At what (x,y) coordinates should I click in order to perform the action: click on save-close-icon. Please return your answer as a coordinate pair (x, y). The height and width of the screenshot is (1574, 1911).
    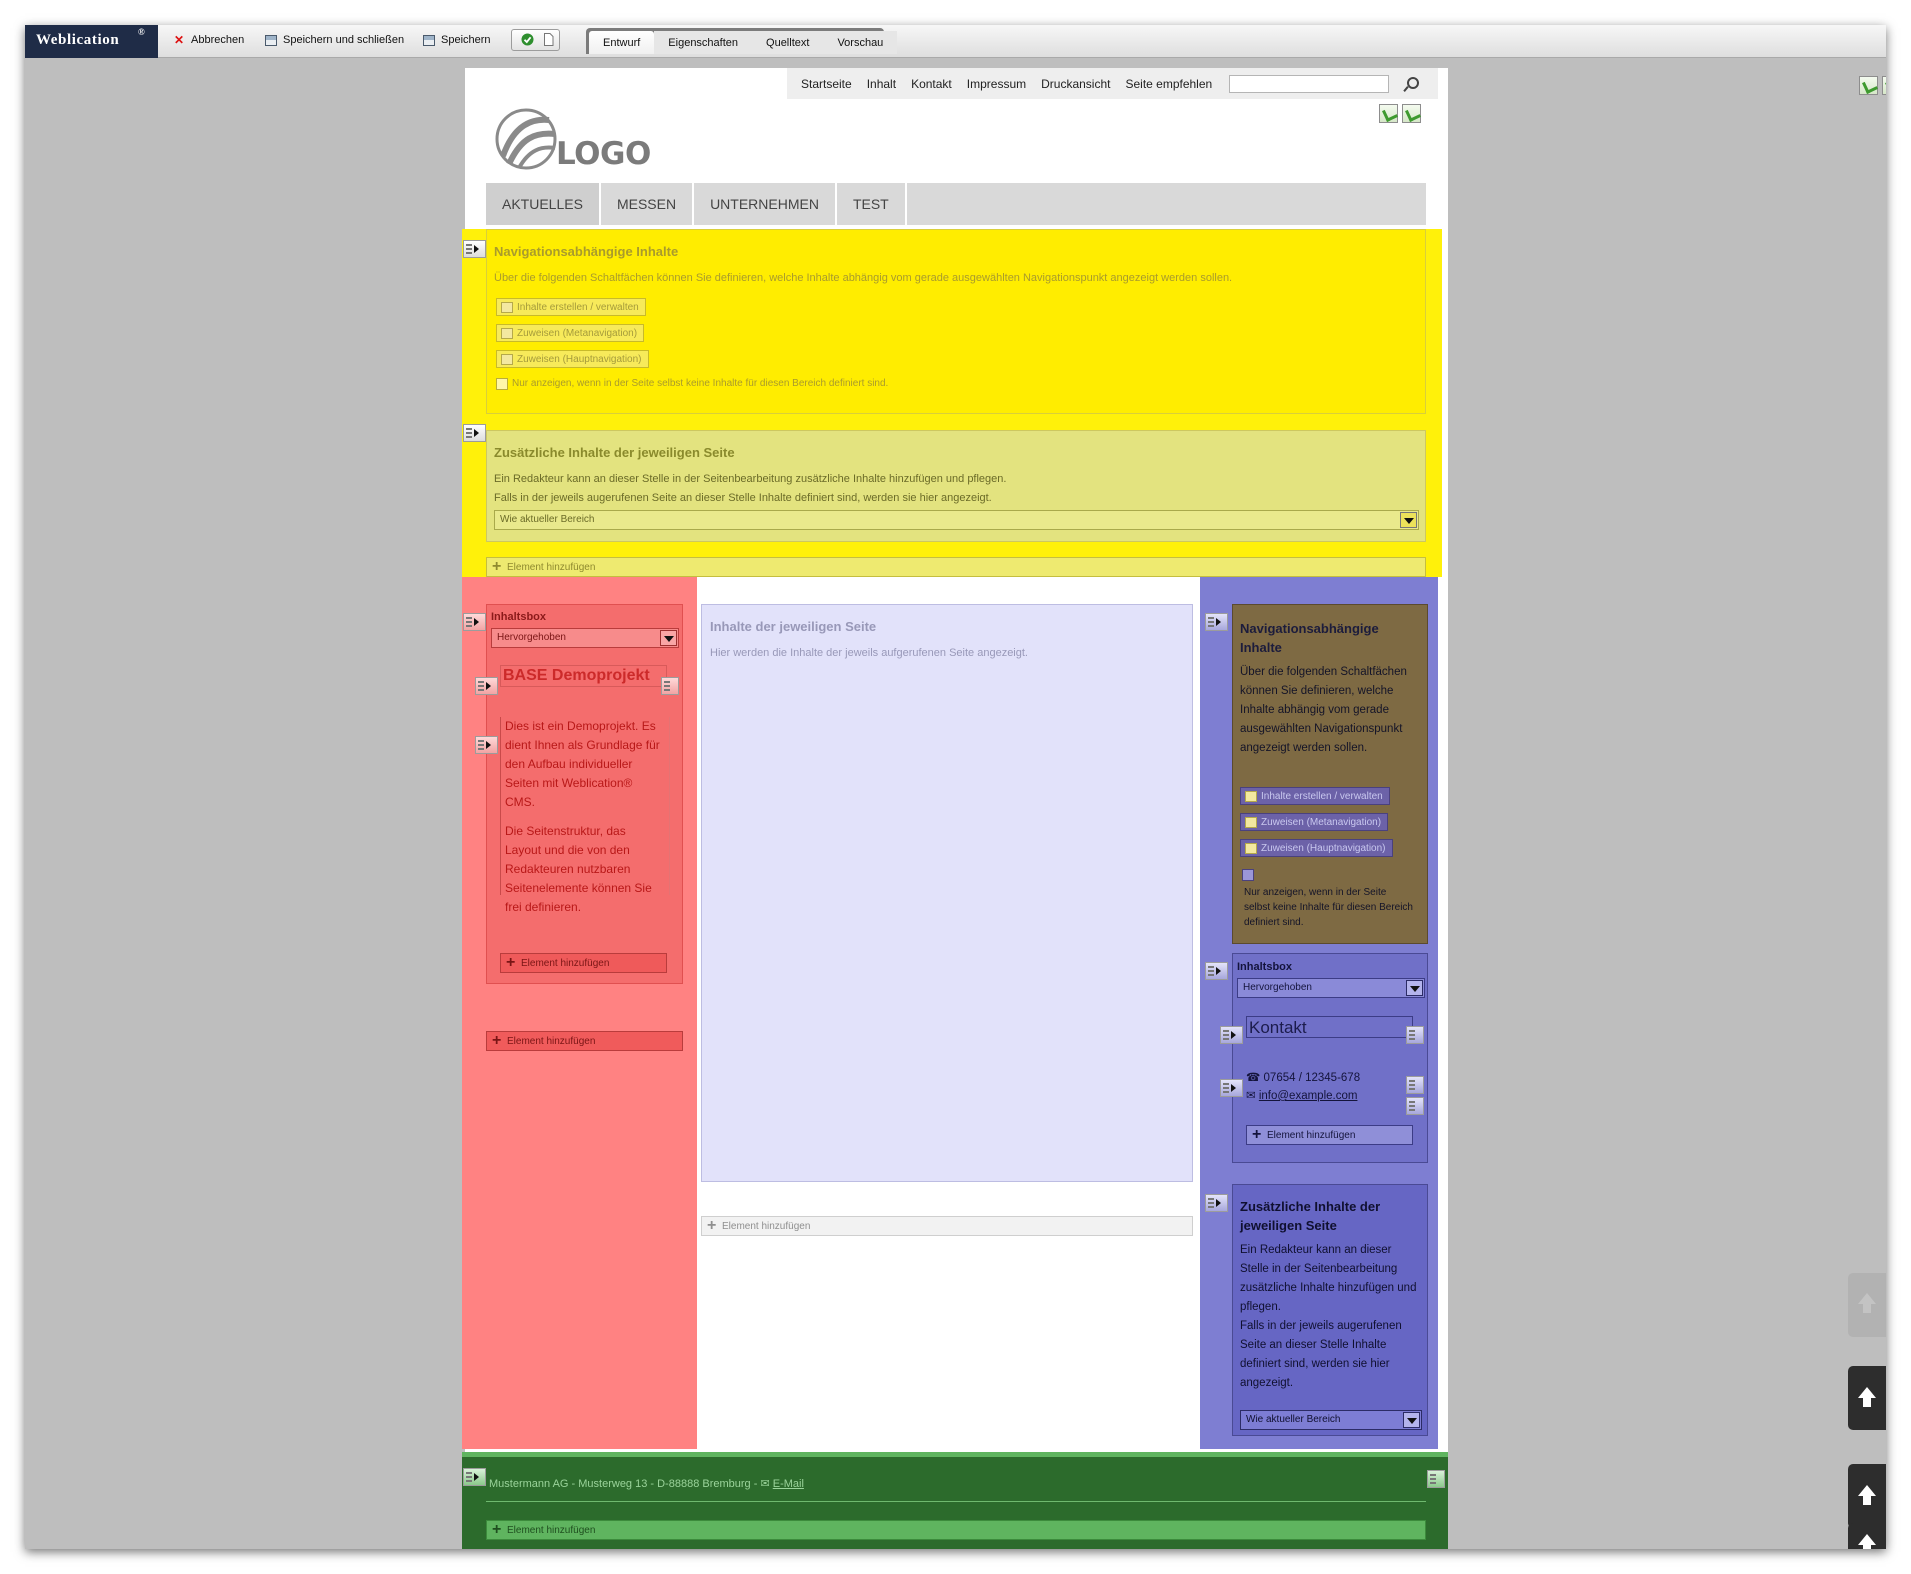
    Looking at the image, I should click on (271, 40).